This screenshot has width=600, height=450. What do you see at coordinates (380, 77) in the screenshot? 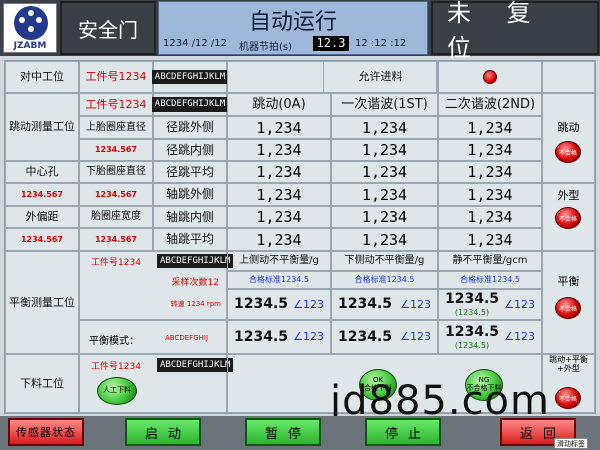
I see `allow-feed-label: 允许进料` at bounding box center [380, 77].